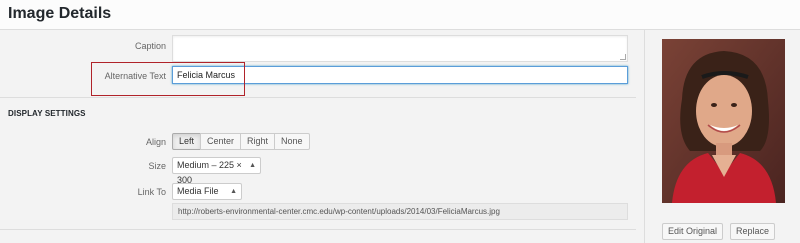 The width and height of the screenshot is (800, 243). I want to click on size-label: Size, so click(157, 166).